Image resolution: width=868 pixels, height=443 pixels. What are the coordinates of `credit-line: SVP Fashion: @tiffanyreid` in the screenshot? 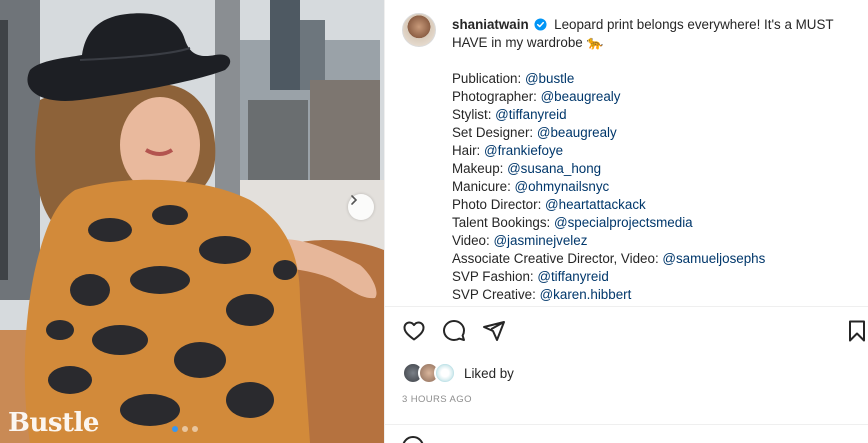 It's located at (654, 277).